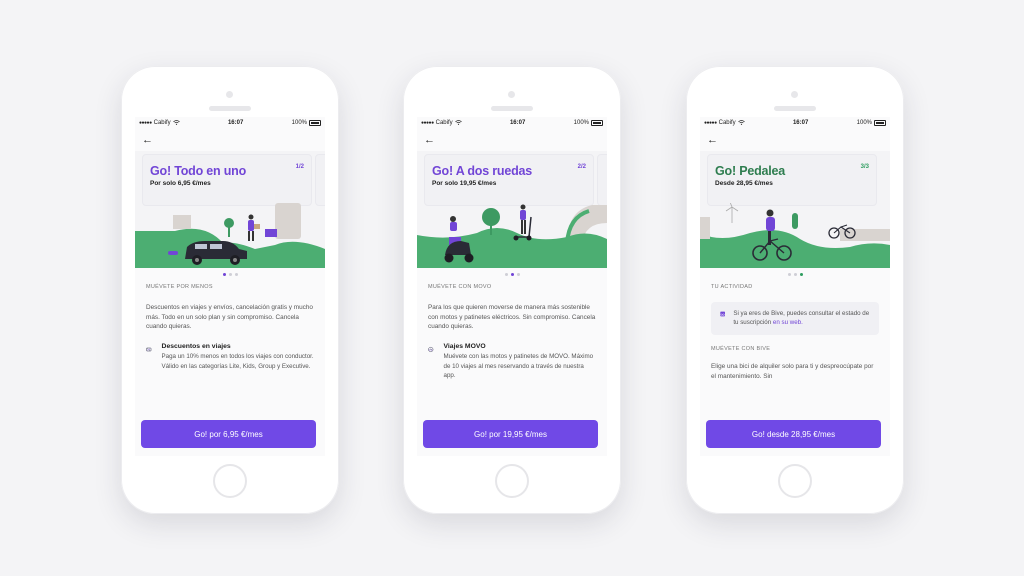 The width and height of the screenshot is (1024, 576). Describe the element at coordinates (299, 167) in the screenshot. I see `plan-page-indicator: 1/2` at that location.